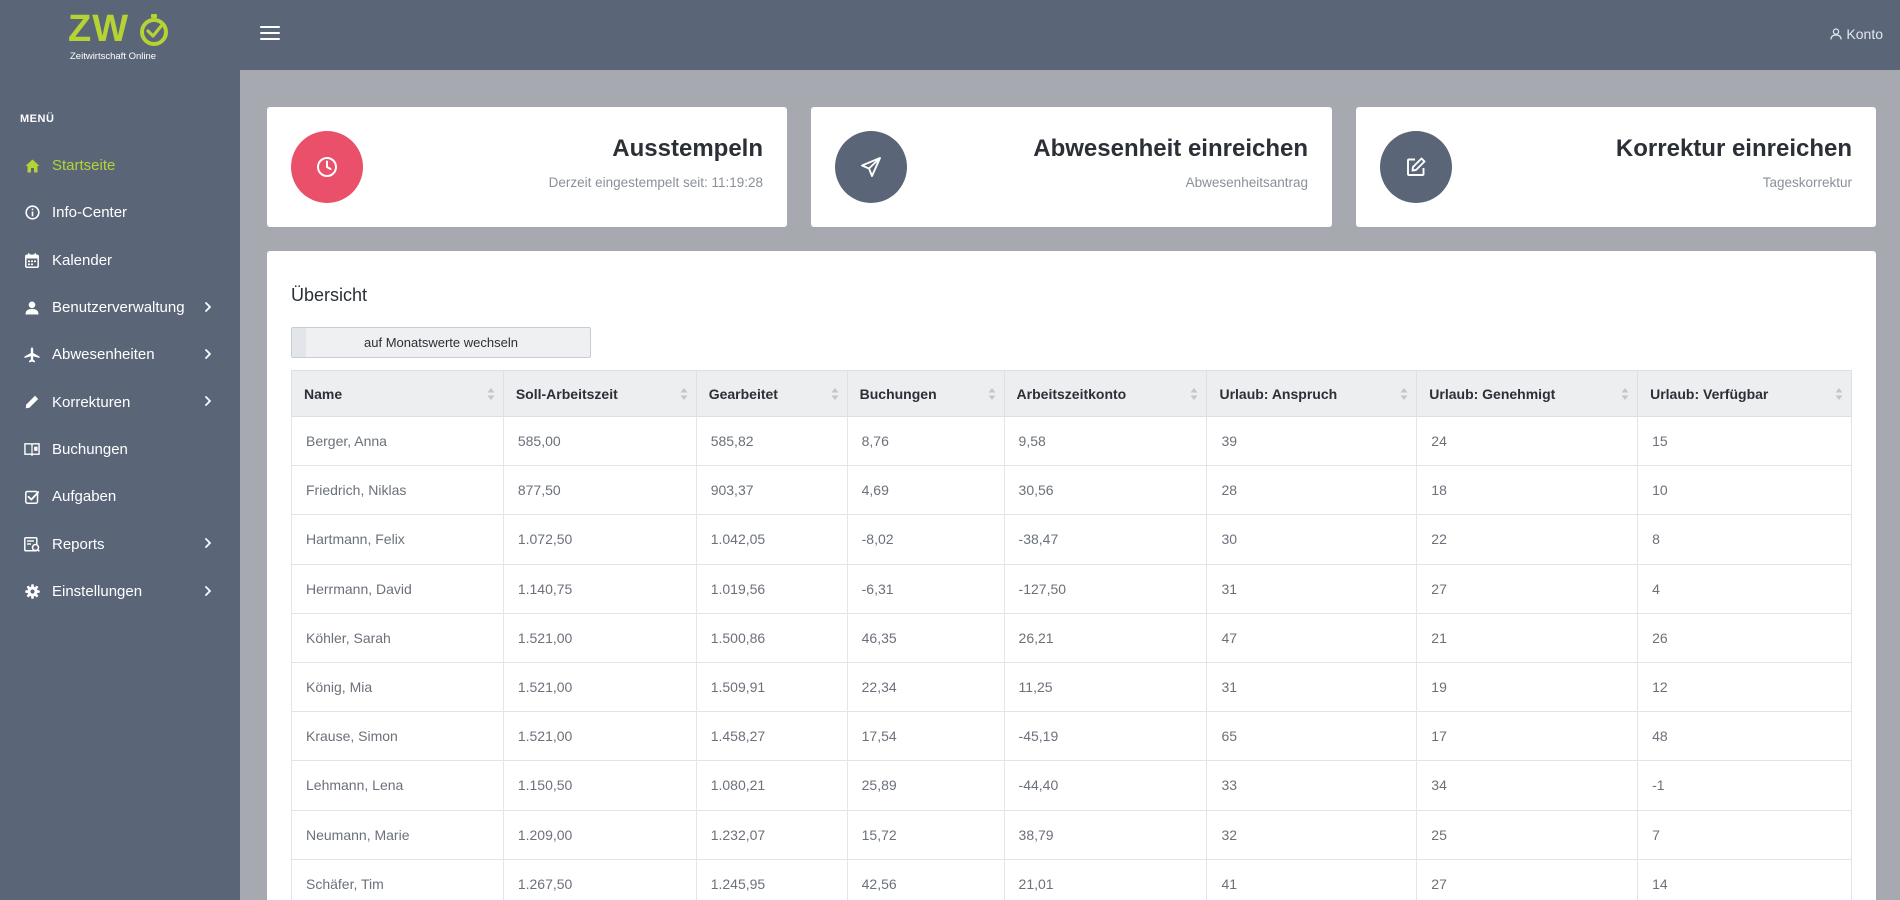  What do you see at coordinates (925, 441) in the screenshot?
I see `table-cell: 8,76` at bounding box center [925, 441].